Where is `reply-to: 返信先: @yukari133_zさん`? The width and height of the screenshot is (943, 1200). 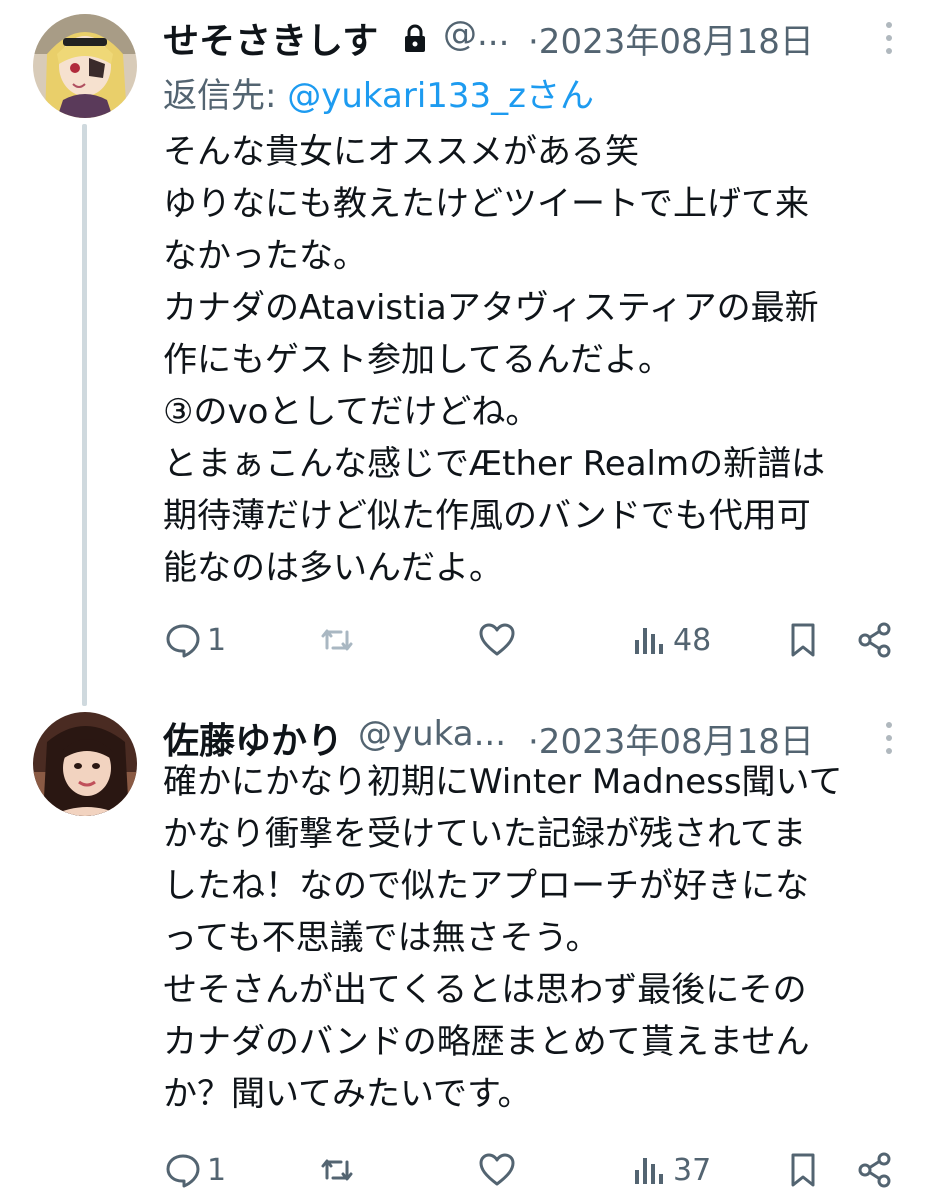 reply-to: 返信先: @yukari133_zさん is located at coordinates (378, 92).